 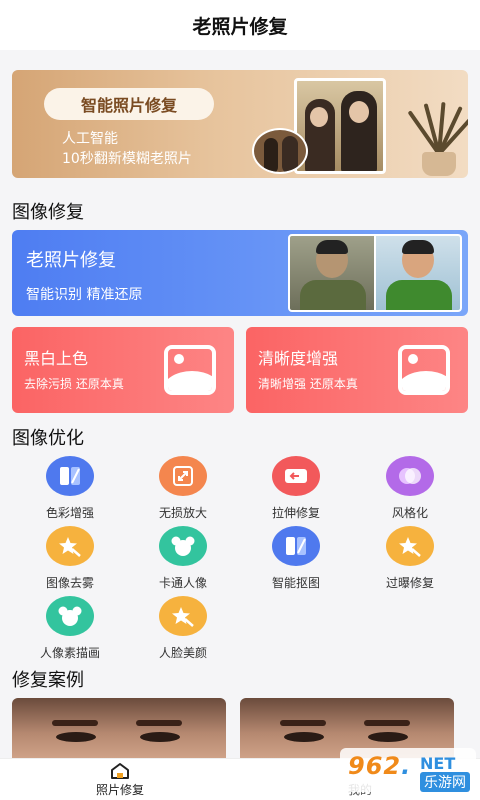 What do you see at coordinates (129, 104) in the screenshot?
I see `banner-pill: 智能照片修复` at bounding box center [129, 104].